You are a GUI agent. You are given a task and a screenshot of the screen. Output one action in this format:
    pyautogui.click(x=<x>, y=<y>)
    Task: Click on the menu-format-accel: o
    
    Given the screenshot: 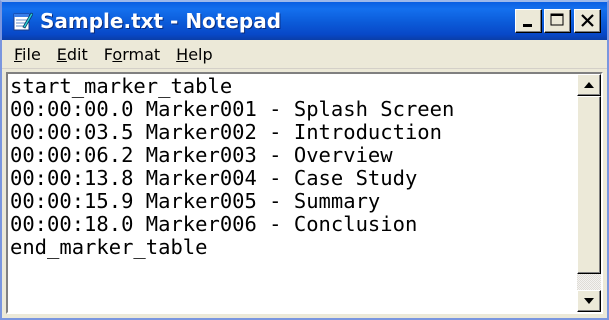 What is the action you would take?
    pyautogui.click(x=117, y=54)
    